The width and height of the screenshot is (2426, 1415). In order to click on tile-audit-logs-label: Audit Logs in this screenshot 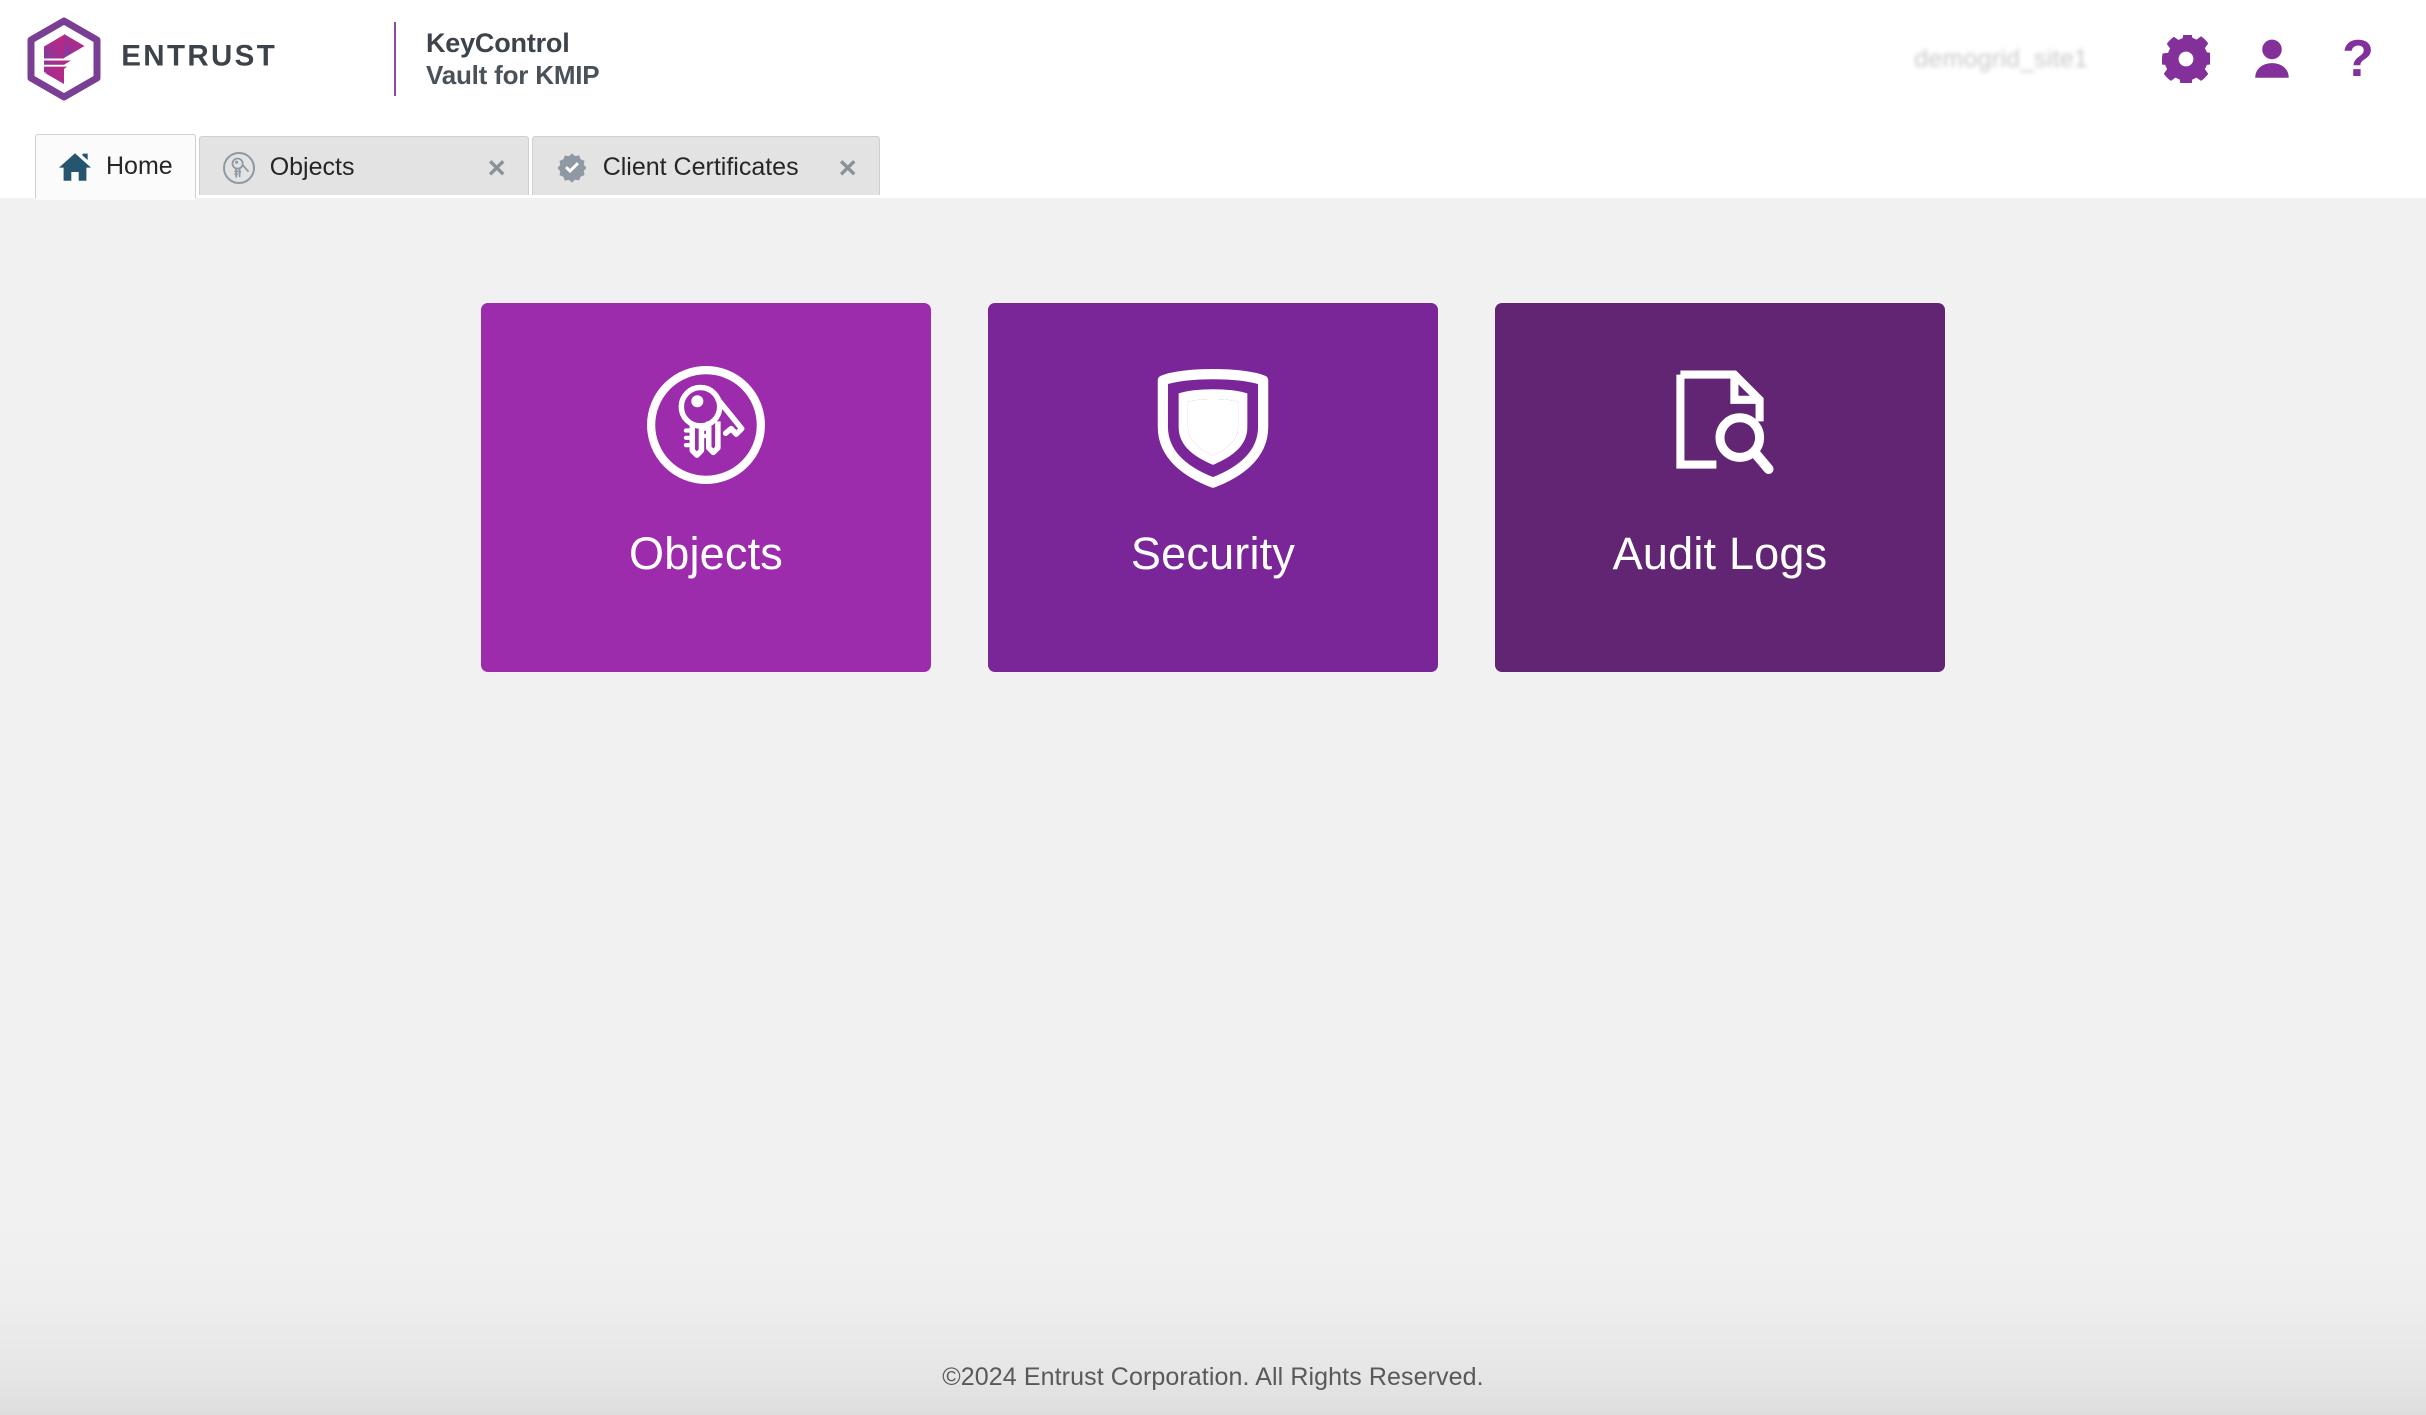, I will do `click(1720, 553)`.